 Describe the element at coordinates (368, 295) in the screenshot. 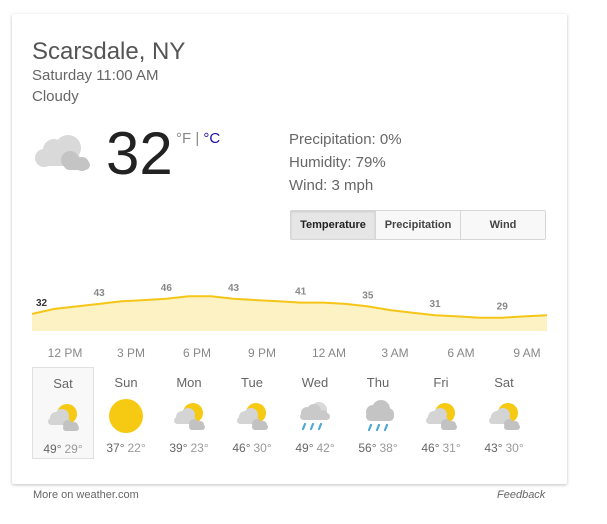

I see `temperature-data-label: 35` at that location.